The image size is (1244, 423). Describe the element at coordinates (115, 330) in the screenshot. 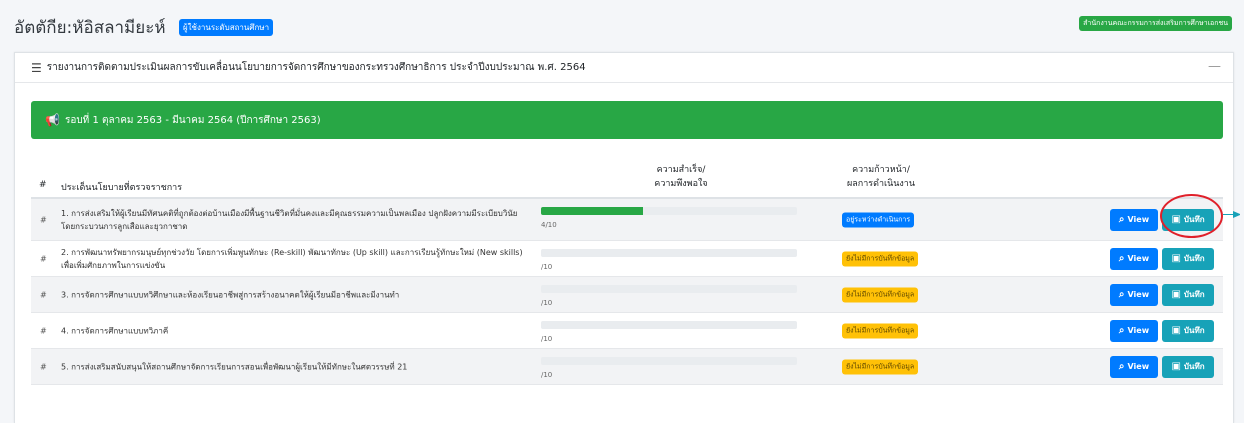

I see `row-issue: 4. การจัดการศึกษาแบบทวิภาคี` at that location.